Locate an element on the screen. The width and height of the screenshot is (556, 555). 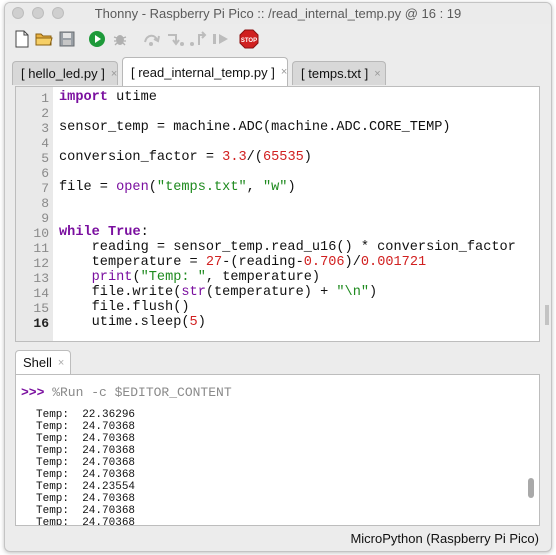
step-over-icon is located at coordinates (152, 40).